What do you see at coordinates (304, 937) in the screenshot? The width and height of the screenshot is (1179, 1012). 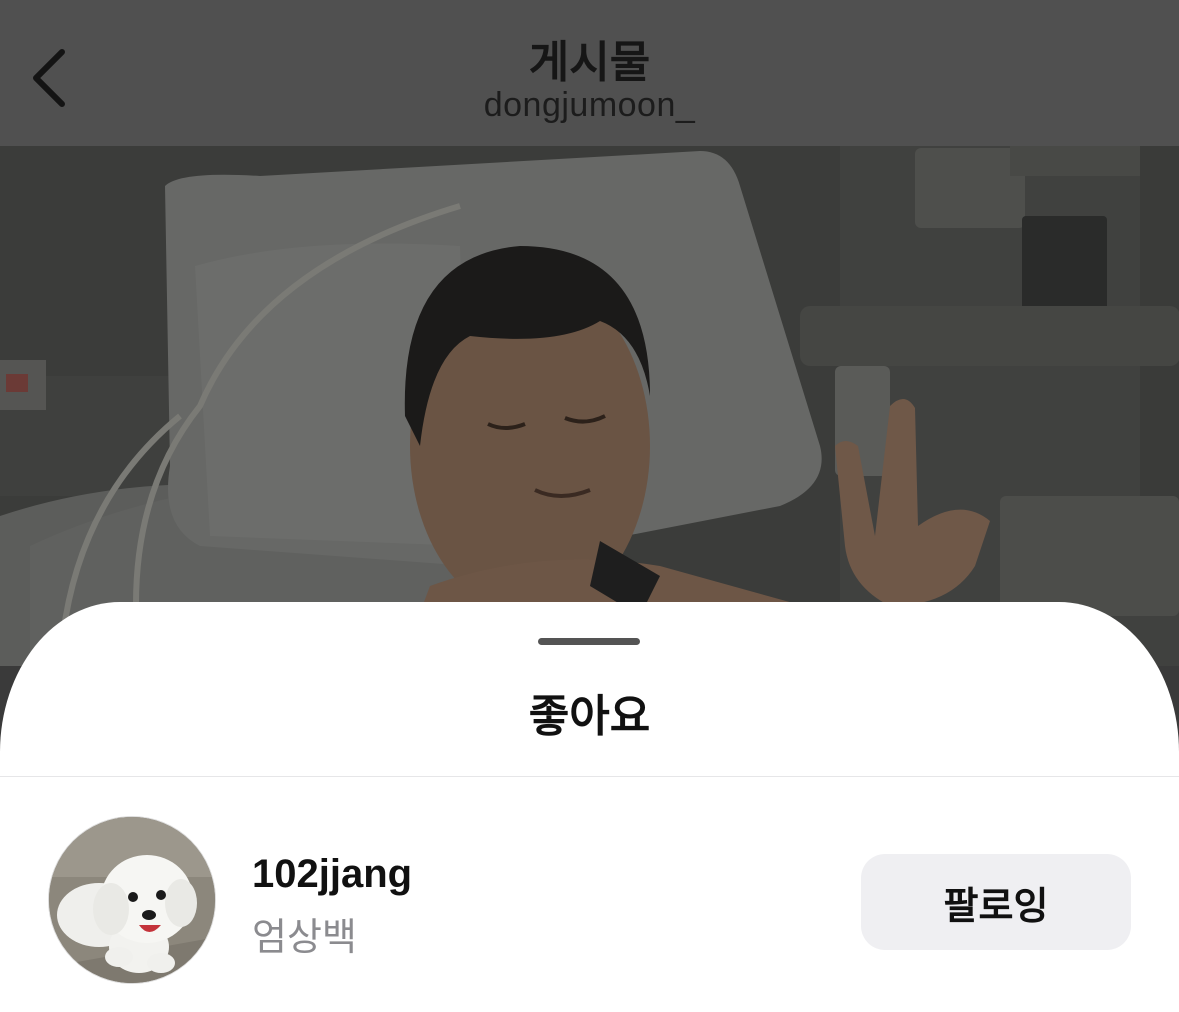 I see `liker-full-name: 엄상백` at bounding box center [304, 937].